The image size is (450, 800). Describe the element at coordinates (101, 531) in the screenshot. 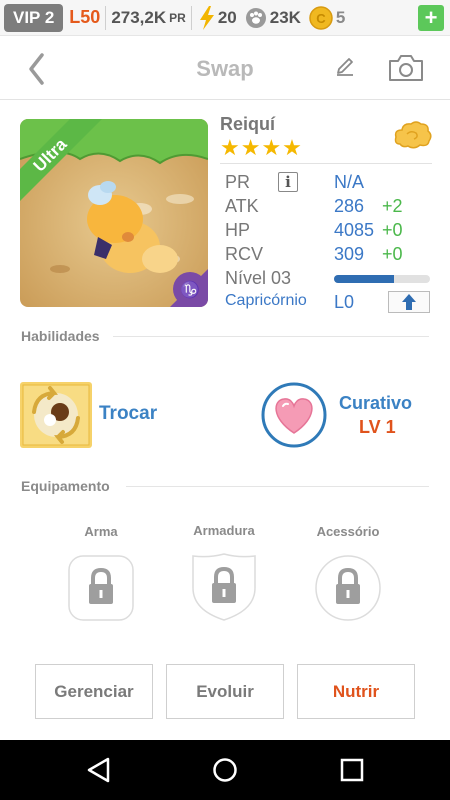

I see `slot-label-weapon: Arma` at that location.